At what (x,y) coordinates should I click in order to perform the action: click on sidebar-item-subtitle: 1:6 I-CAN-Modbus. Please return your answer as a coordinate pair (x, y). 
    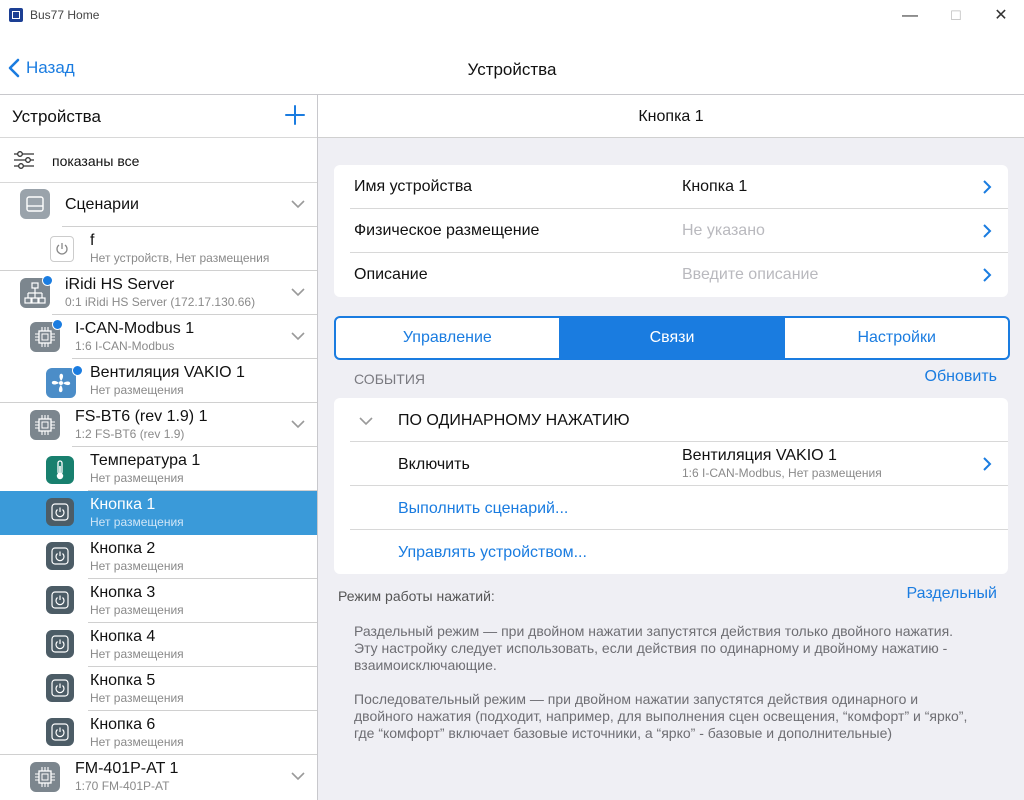
    Looking at the image, I should click on (125, 346).